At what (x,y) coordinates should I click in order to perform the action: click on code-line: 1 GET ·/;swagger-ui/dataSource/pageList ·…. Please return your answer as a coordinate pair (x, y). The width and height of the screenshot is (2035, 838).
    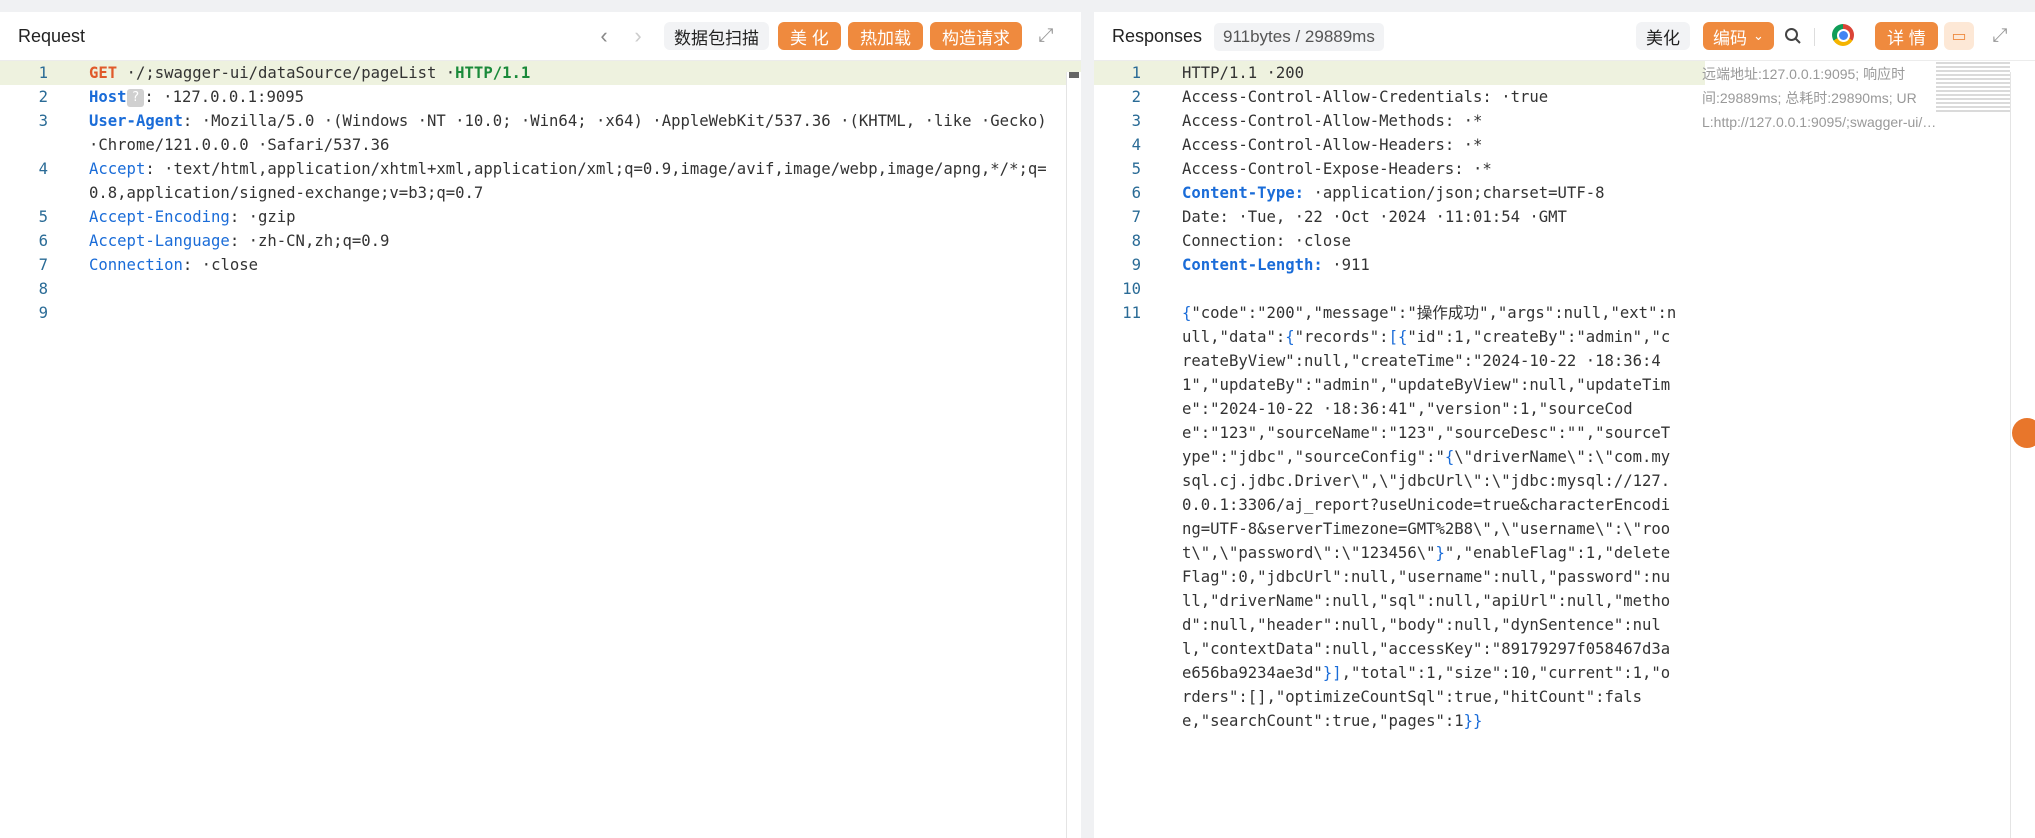
    Looking at the image, I should click on (540, 73).